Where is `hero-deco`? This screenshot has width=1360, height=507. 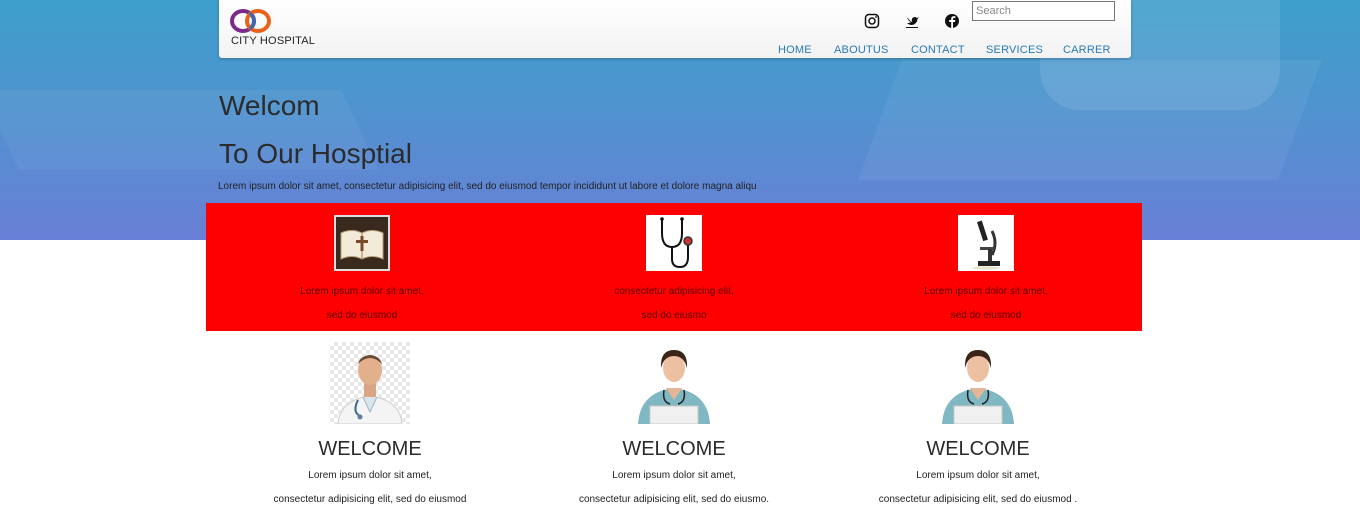
hero-deco is located at coordinates (1090, 120).